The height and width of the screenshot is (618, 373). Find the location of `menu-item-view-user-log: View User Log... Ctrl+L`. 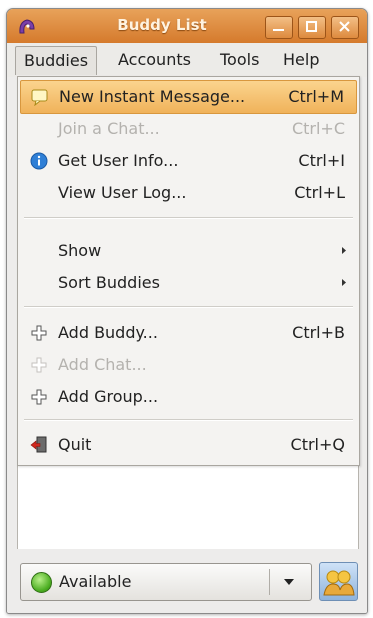

menu-item-view-user-log: View User Log... Ctrl+L is located at coordinates (188, 193).